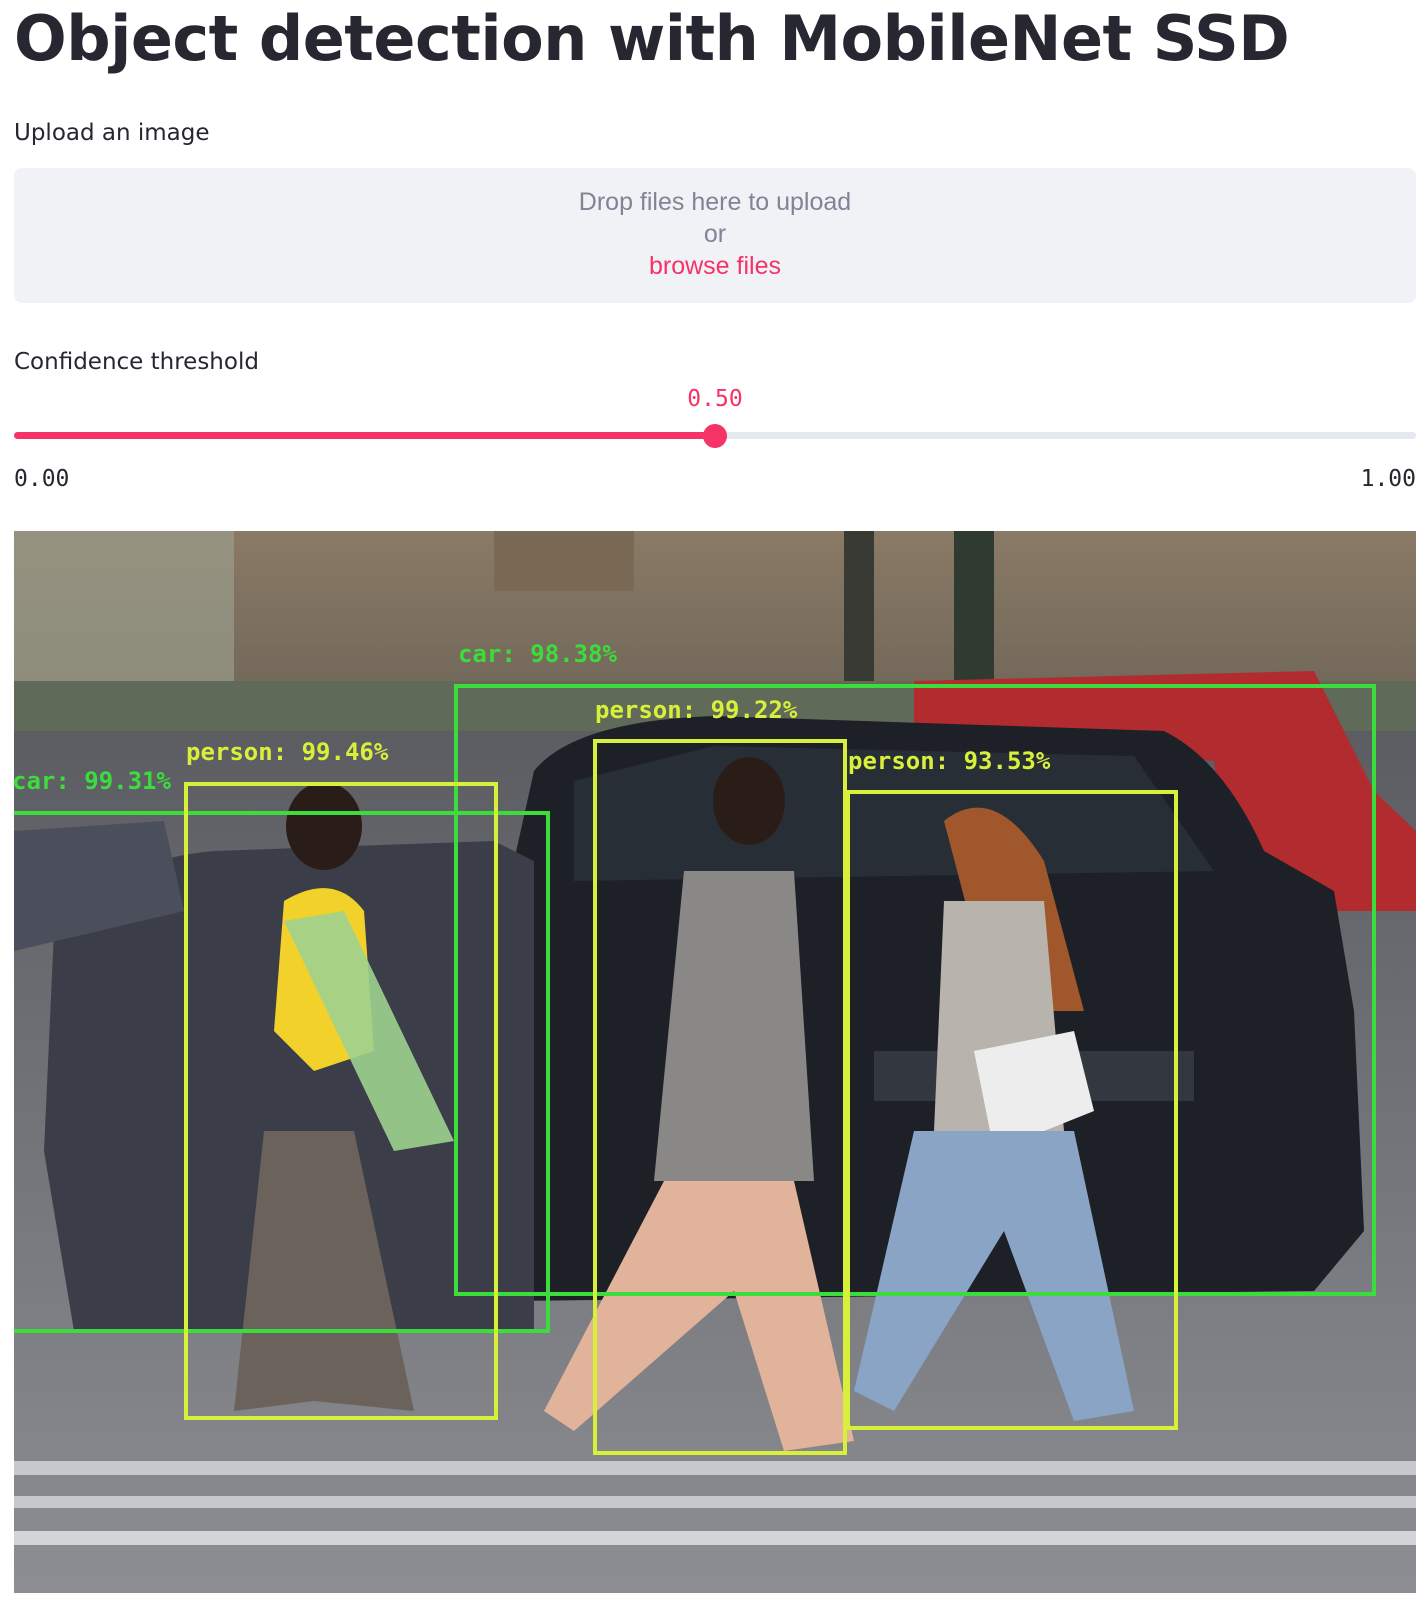 This screenshot has width=1424, height=1600. I want to click on dropzone-or: or, so click(715, 234).